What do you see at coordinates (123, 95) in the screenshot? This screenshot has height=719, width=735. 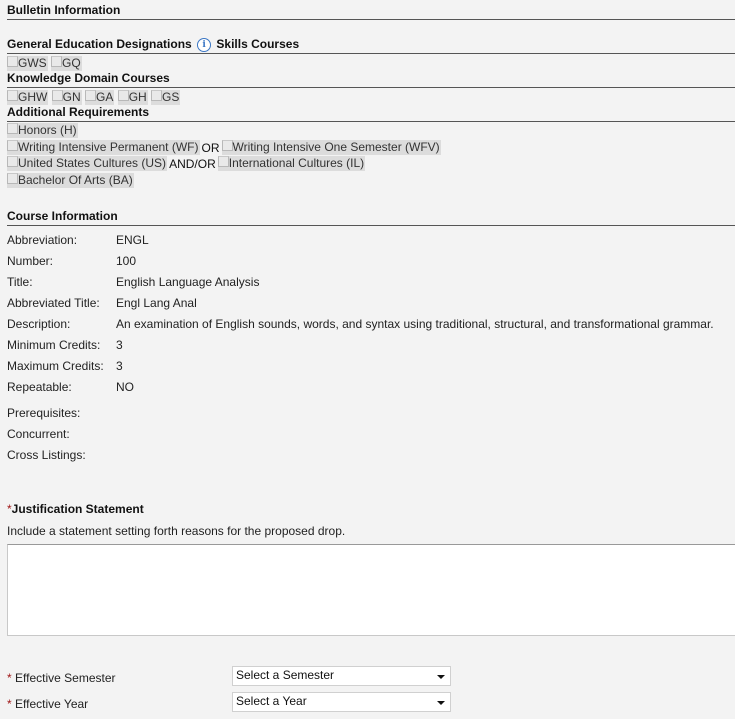 I see `checkbox-gh` at bounding box center [123, 95].